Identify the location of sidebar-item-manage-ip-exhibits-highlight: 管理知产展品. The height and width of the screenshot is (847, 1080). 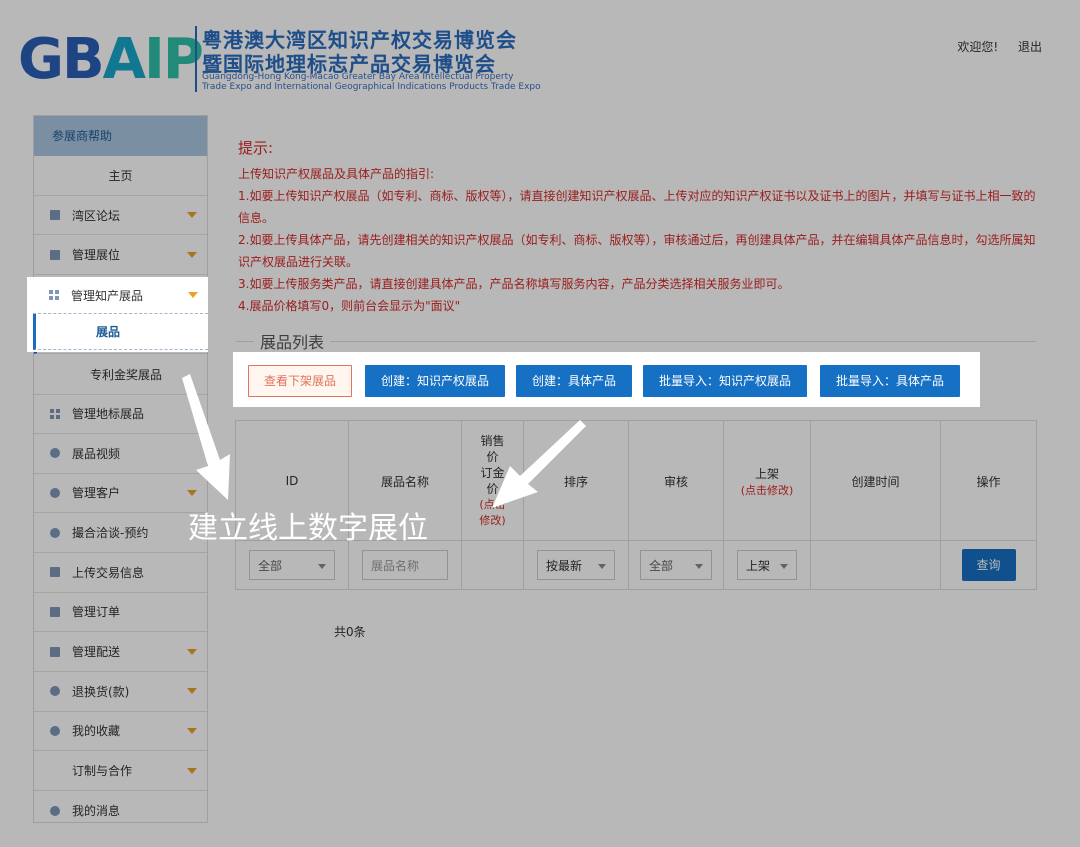
(120, 295).